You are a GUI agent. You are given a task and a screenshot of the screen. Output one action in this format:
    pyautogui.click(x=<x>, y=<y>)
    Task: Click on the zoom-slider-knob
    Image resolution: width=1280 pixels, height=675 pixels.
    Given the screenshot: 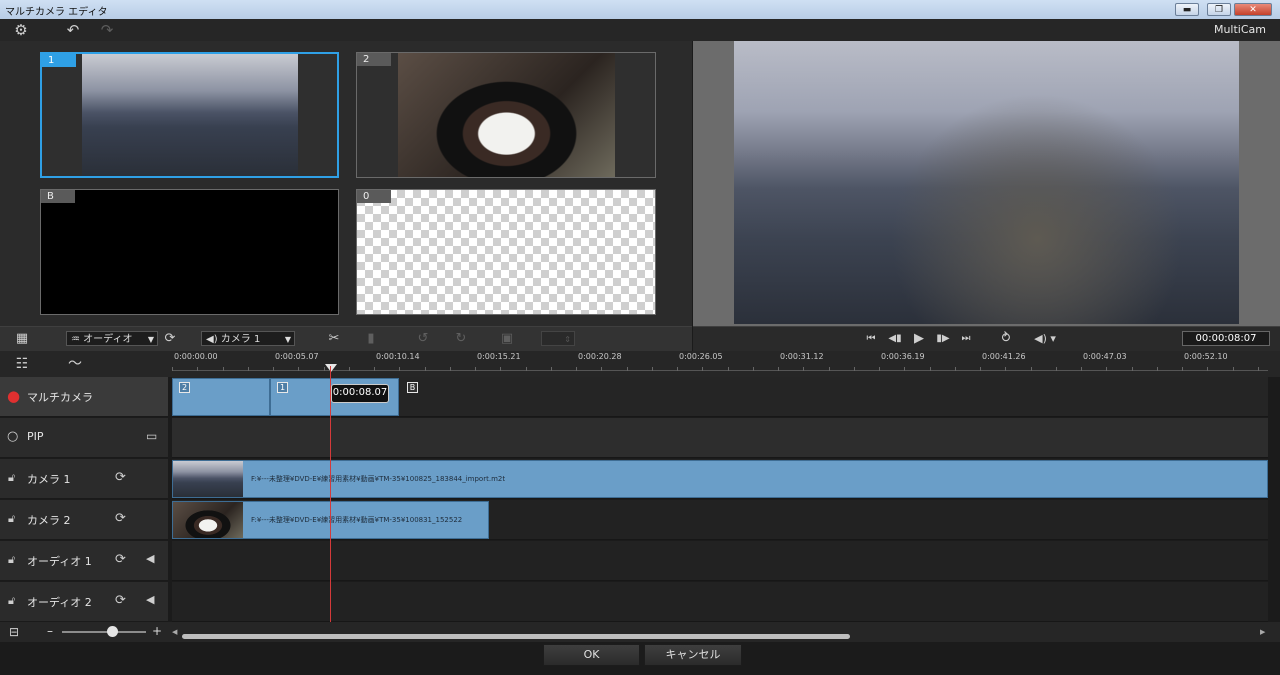 What is the action you would take?
    pyautogui.click(x=113, y=631)
    